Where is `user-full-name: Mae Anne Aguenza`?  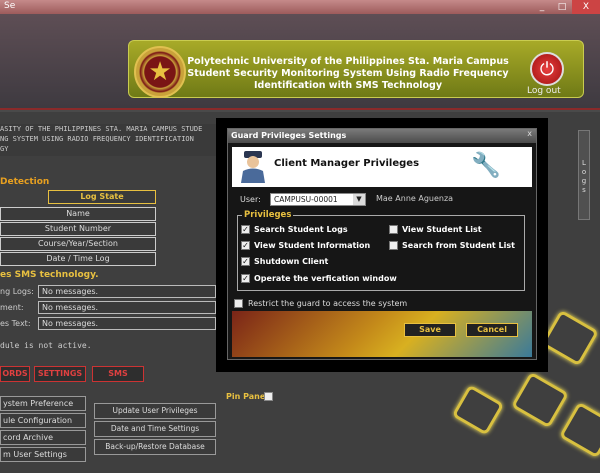
user-full-name: Mae Anne Aguenza is located at coordinates (415, 198).